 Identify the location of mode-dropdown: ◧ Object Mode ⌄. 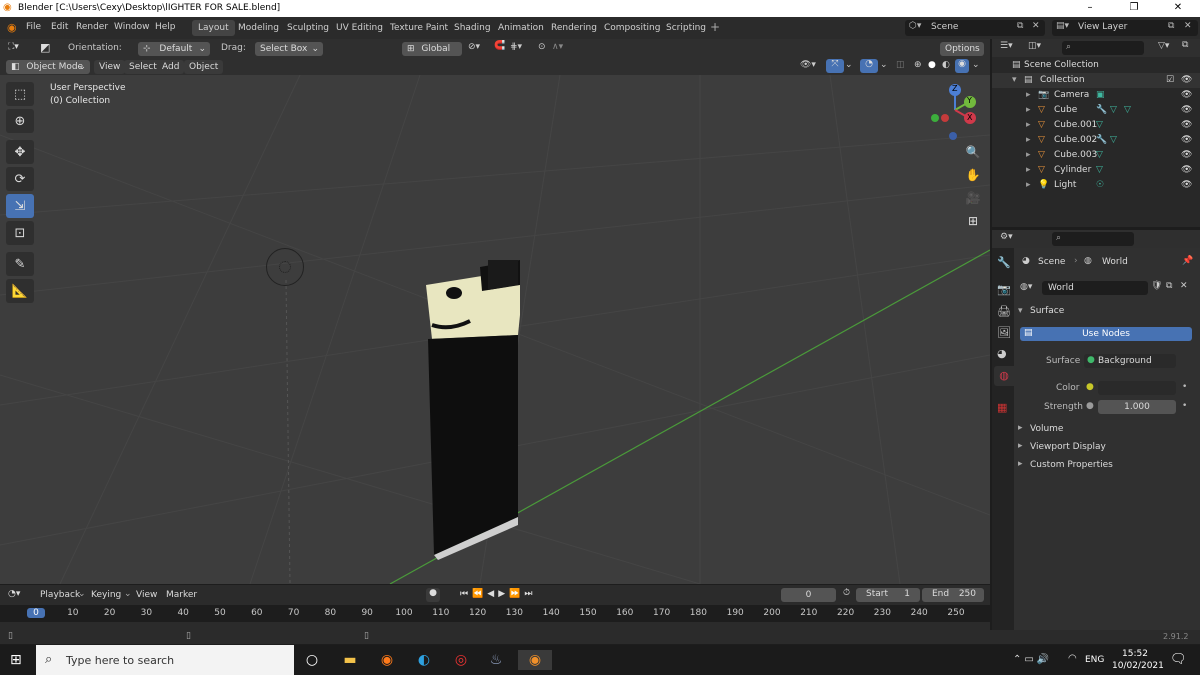
(48, 67).